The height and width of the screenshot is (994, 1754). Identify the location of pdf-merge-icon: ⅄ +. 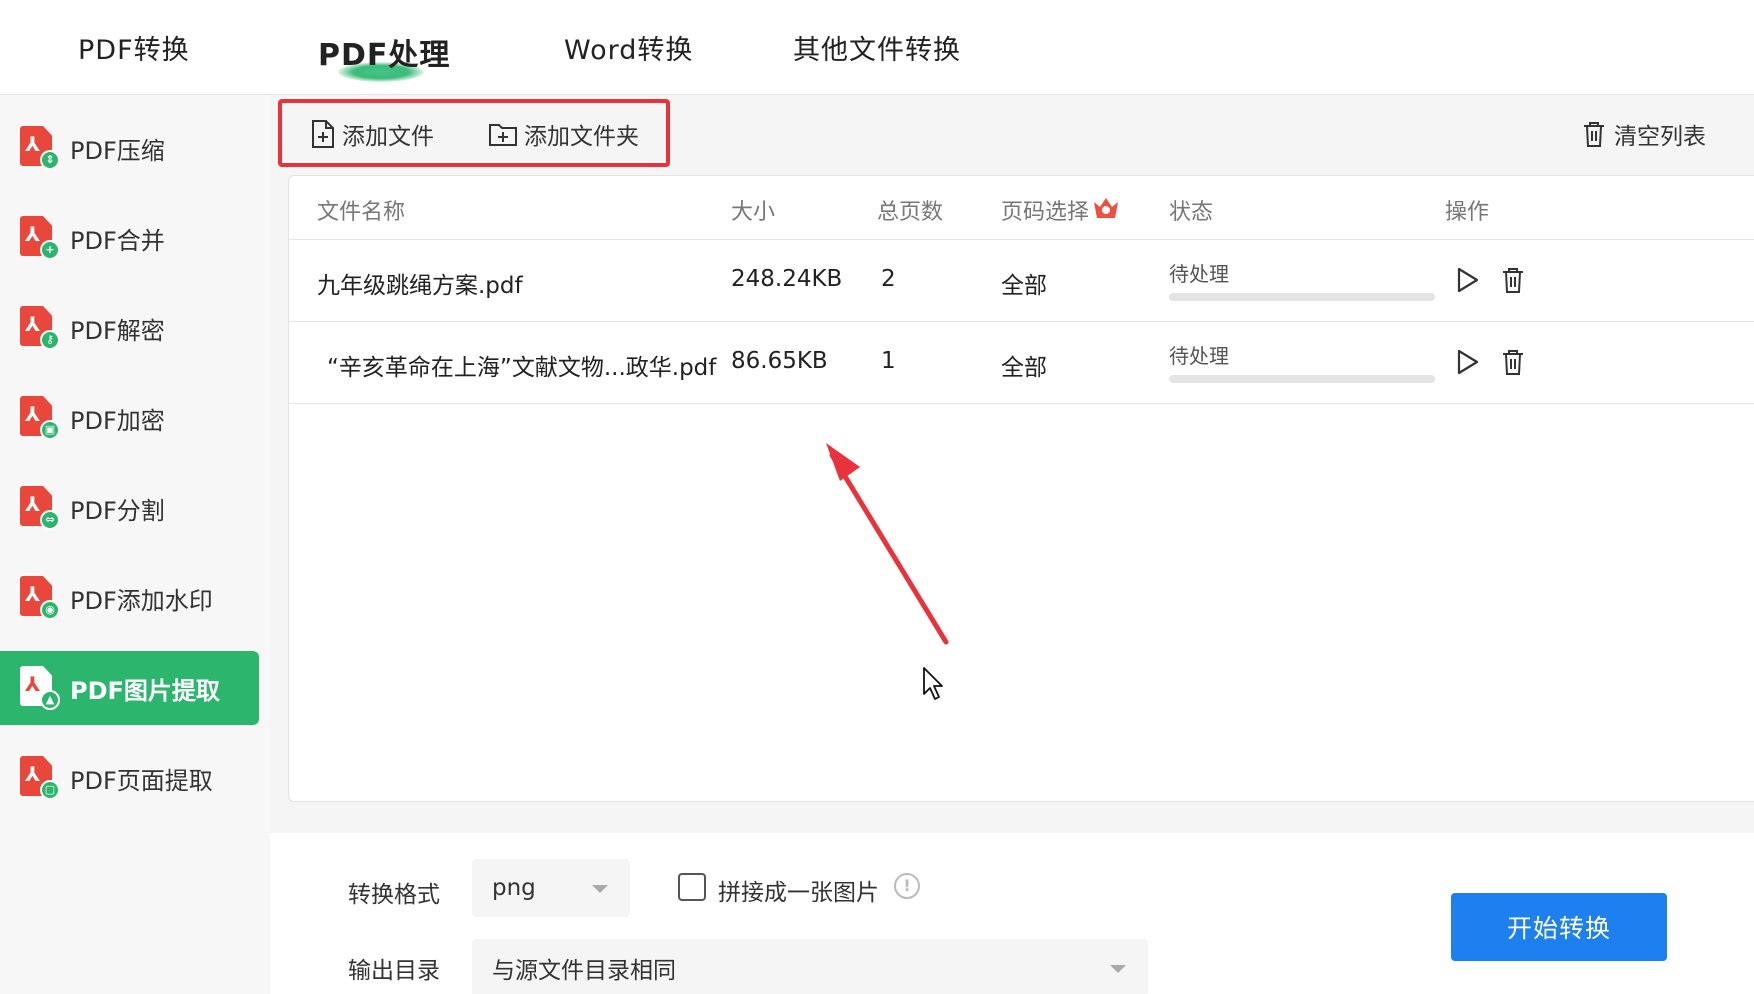
(40, 238).